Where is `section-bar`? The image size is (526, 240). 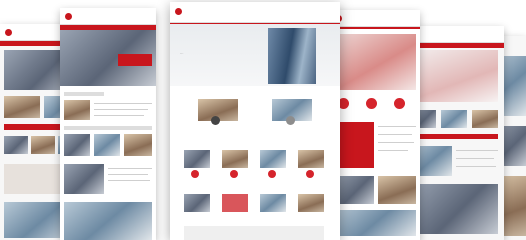 section-bar is located at coordinates (454, 136).